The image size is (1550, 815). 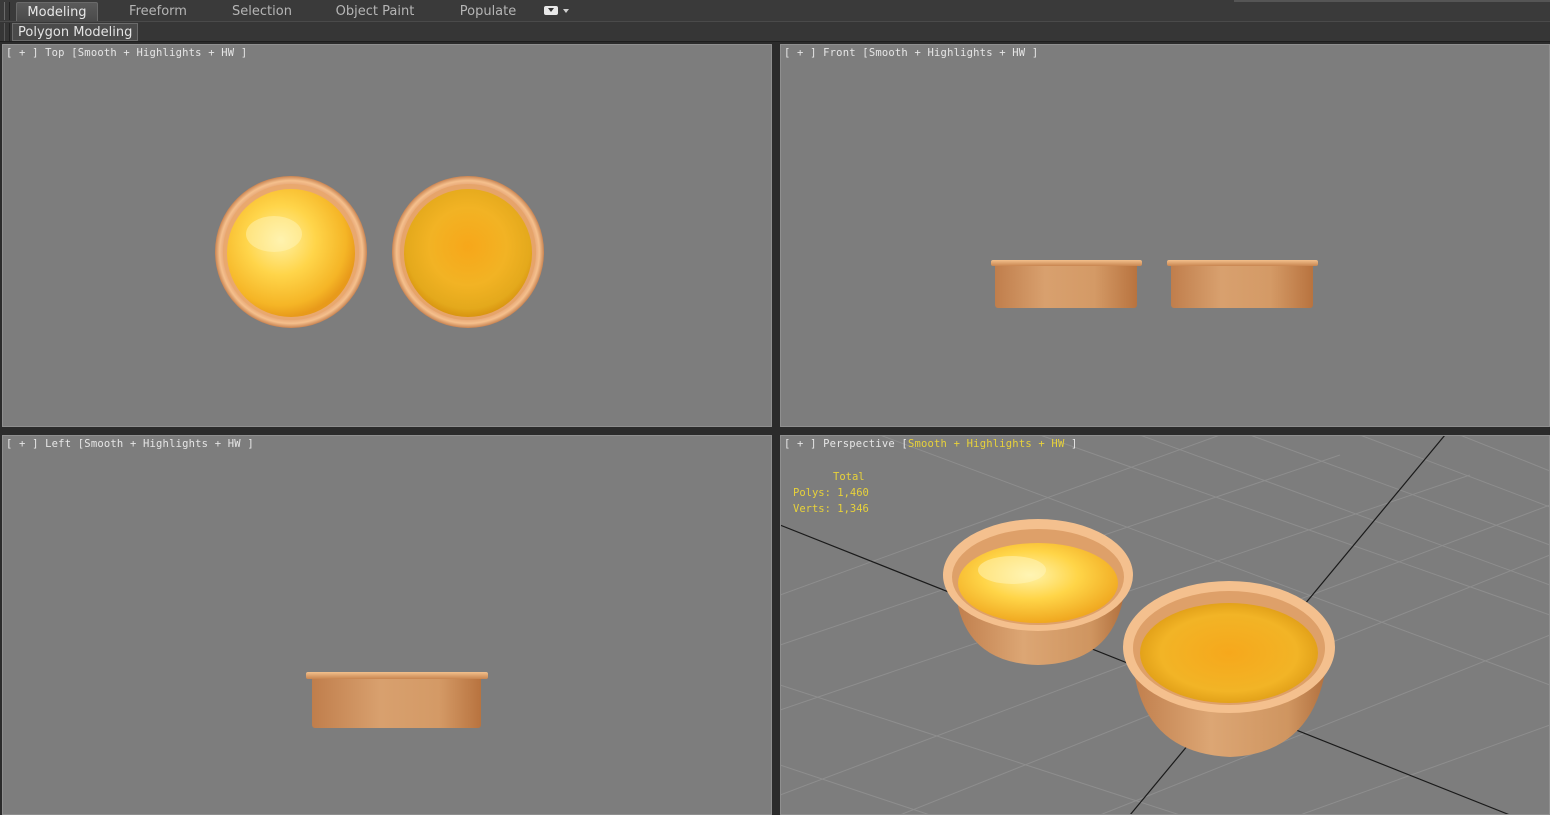 I want to click on glossy-tart-top, so click(x=291, y=252).